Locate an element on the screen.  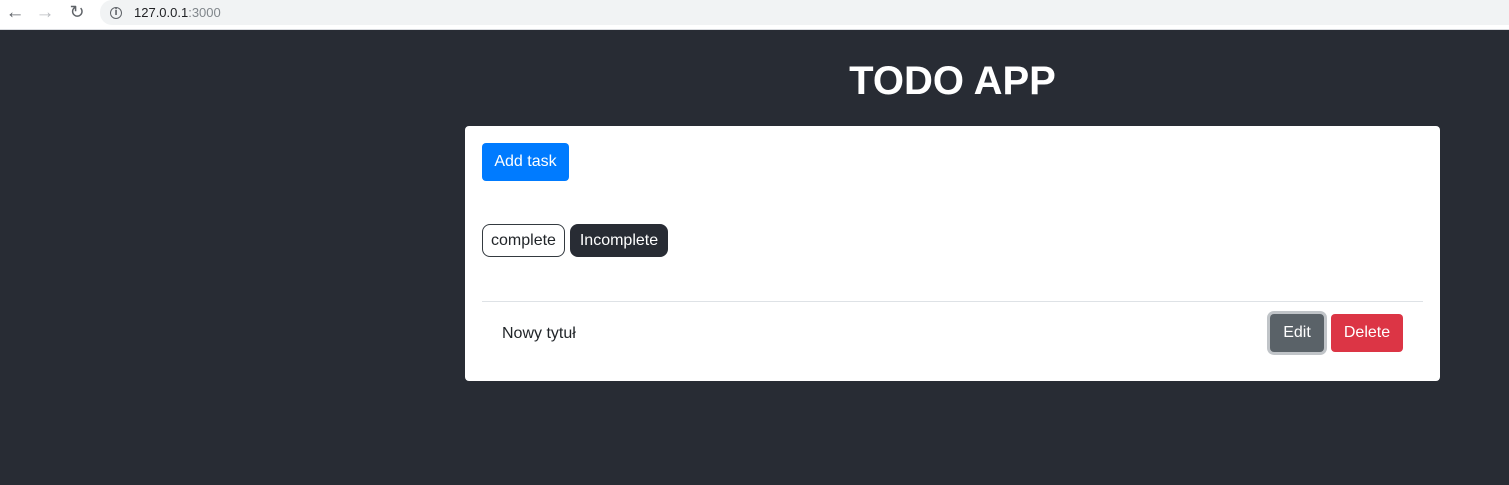
info-icon: i is located at coordinates (116, 12).